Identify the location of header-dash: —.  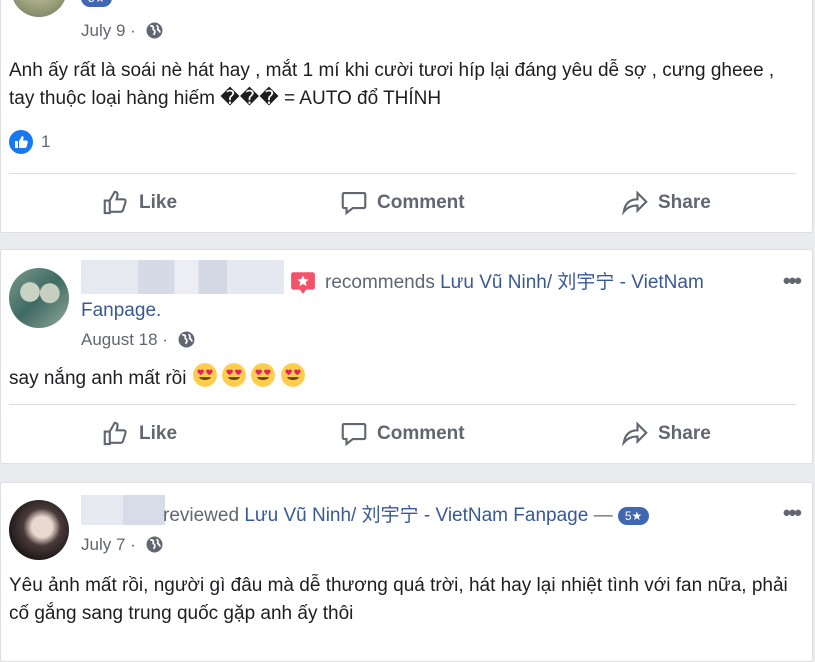
(605, 515).